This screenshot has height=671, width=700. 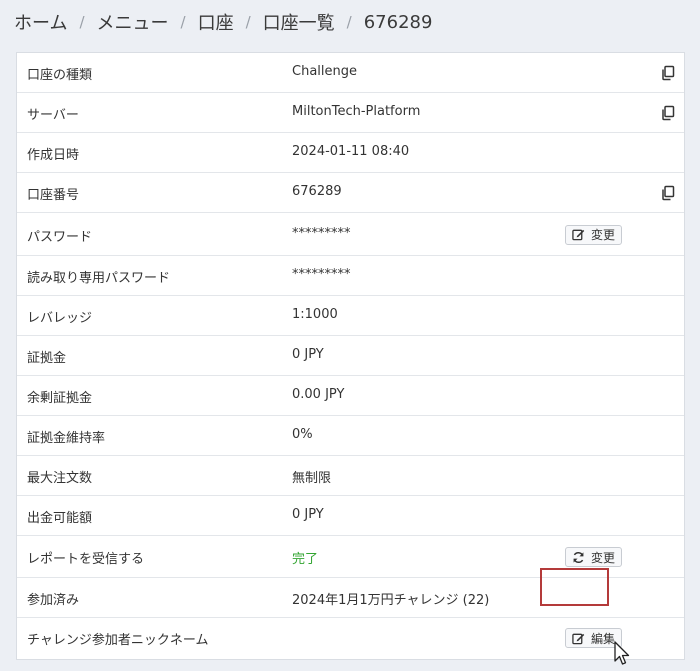 I want to click on row-label: レバレッジ, so click(x=60, y=318).